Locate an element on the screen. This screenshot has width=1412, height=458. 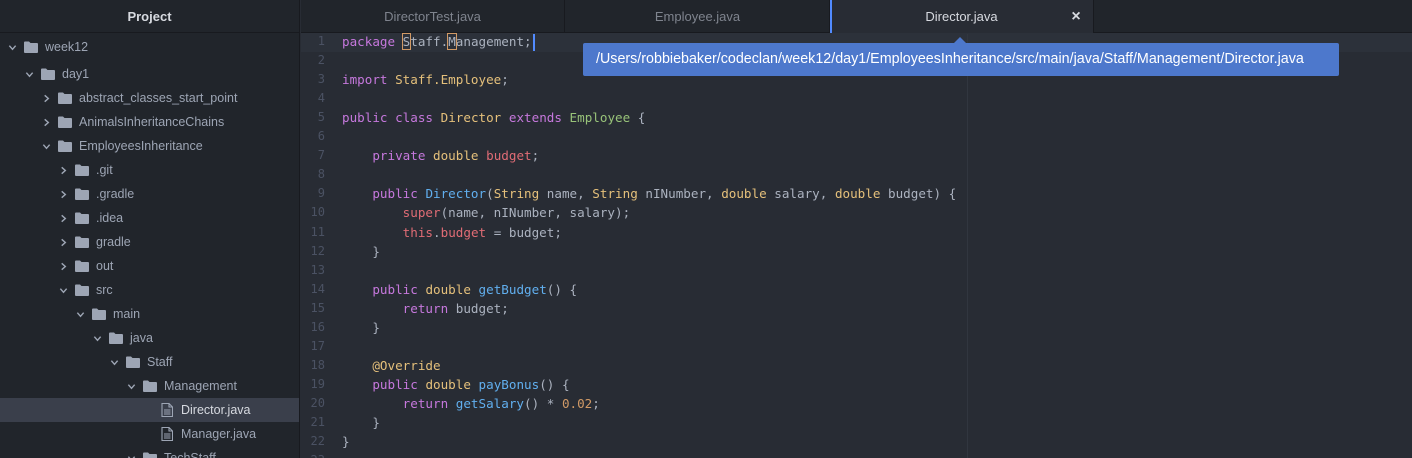
file-icon is located at coordinates (167, 434).